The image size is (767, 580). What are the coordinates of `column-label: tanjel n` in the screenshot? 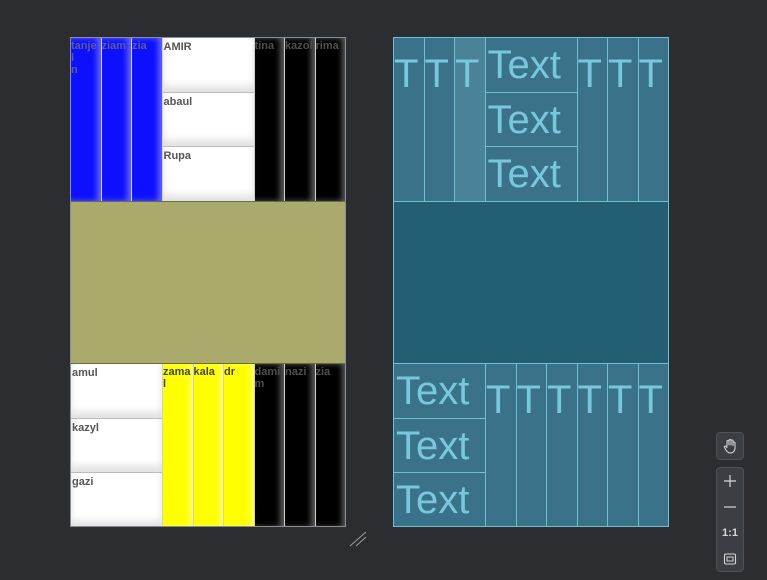 It's located at (84, 58).